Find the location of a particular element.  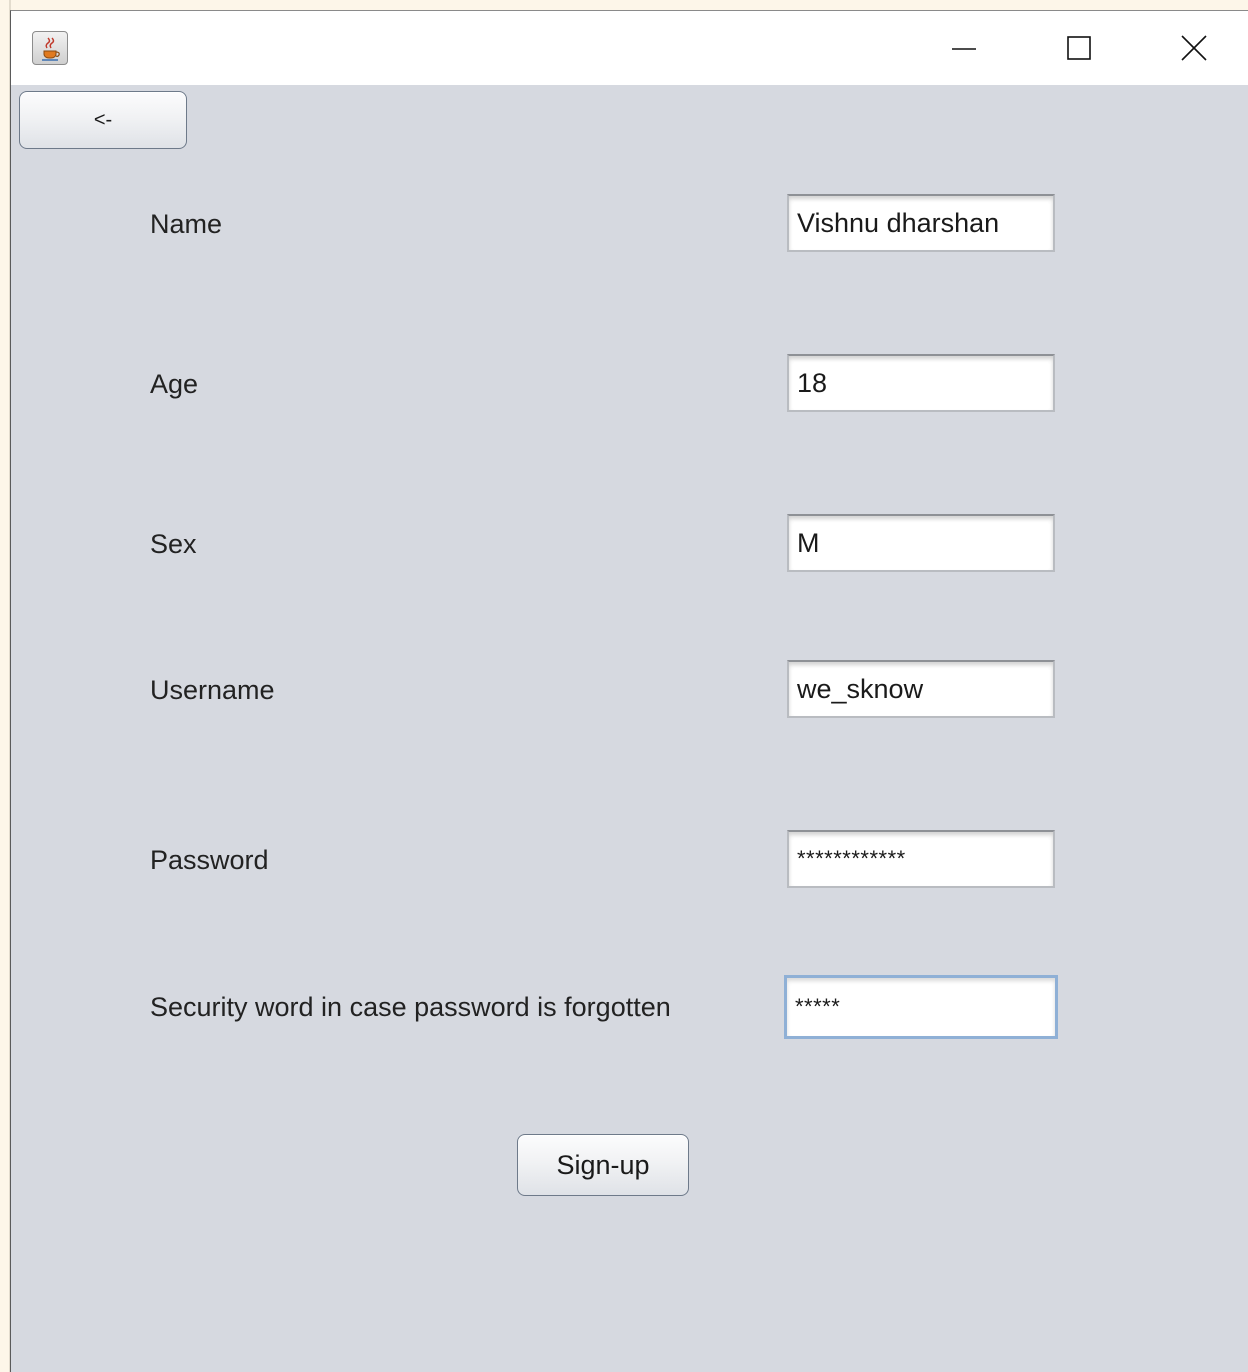

close-icon is located at coordinates (1194, 48).